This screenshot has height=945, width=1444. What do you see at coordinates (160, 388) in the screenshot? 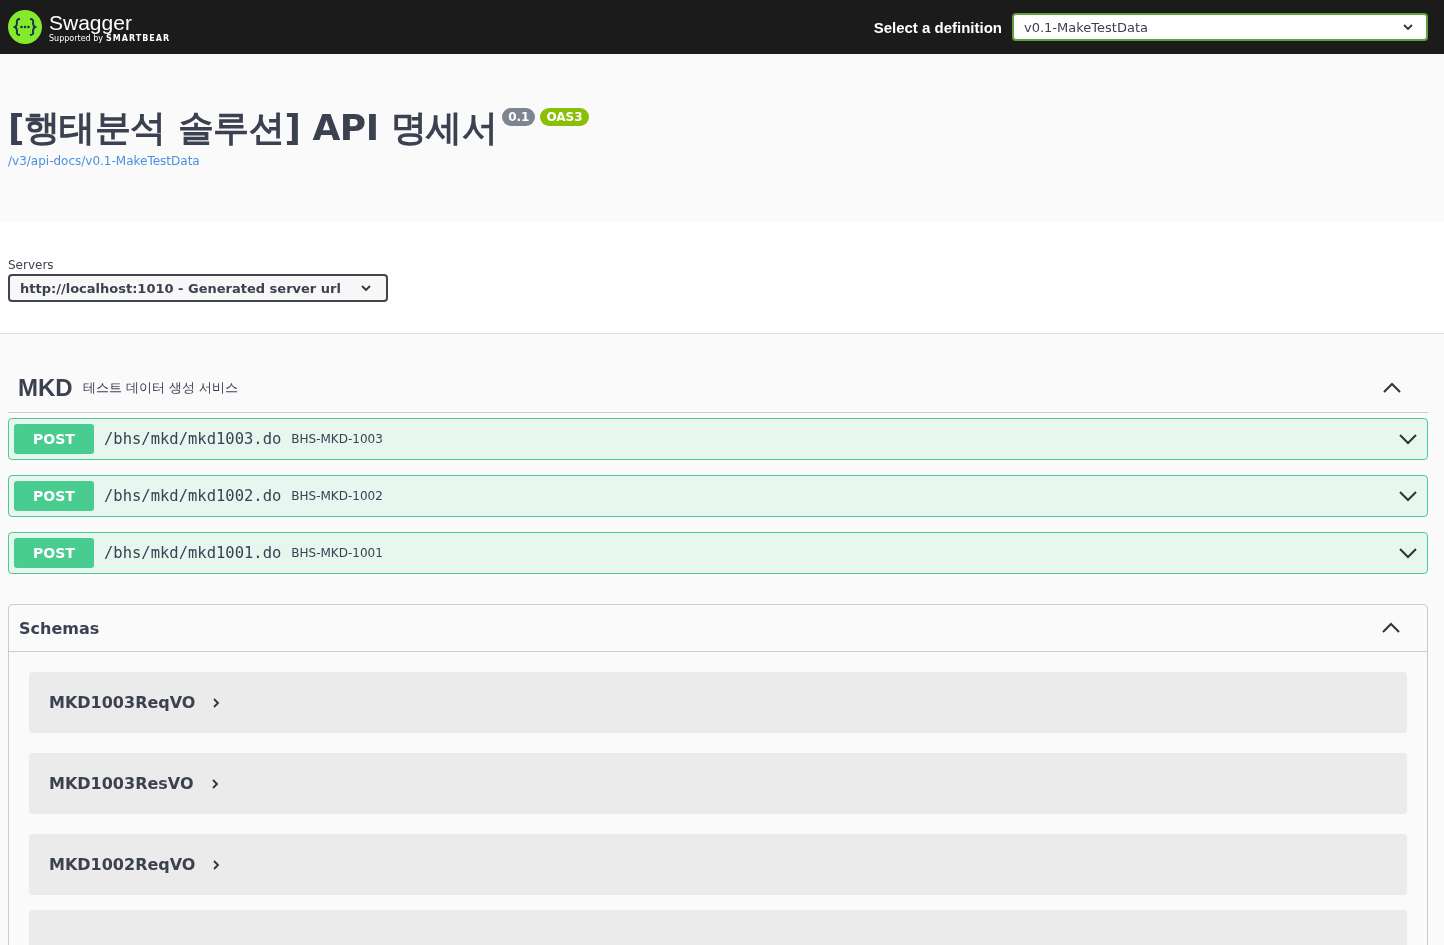
I see `tag-description: 테스트 데이터 생성 서비스` at bounding box center [160, 388].